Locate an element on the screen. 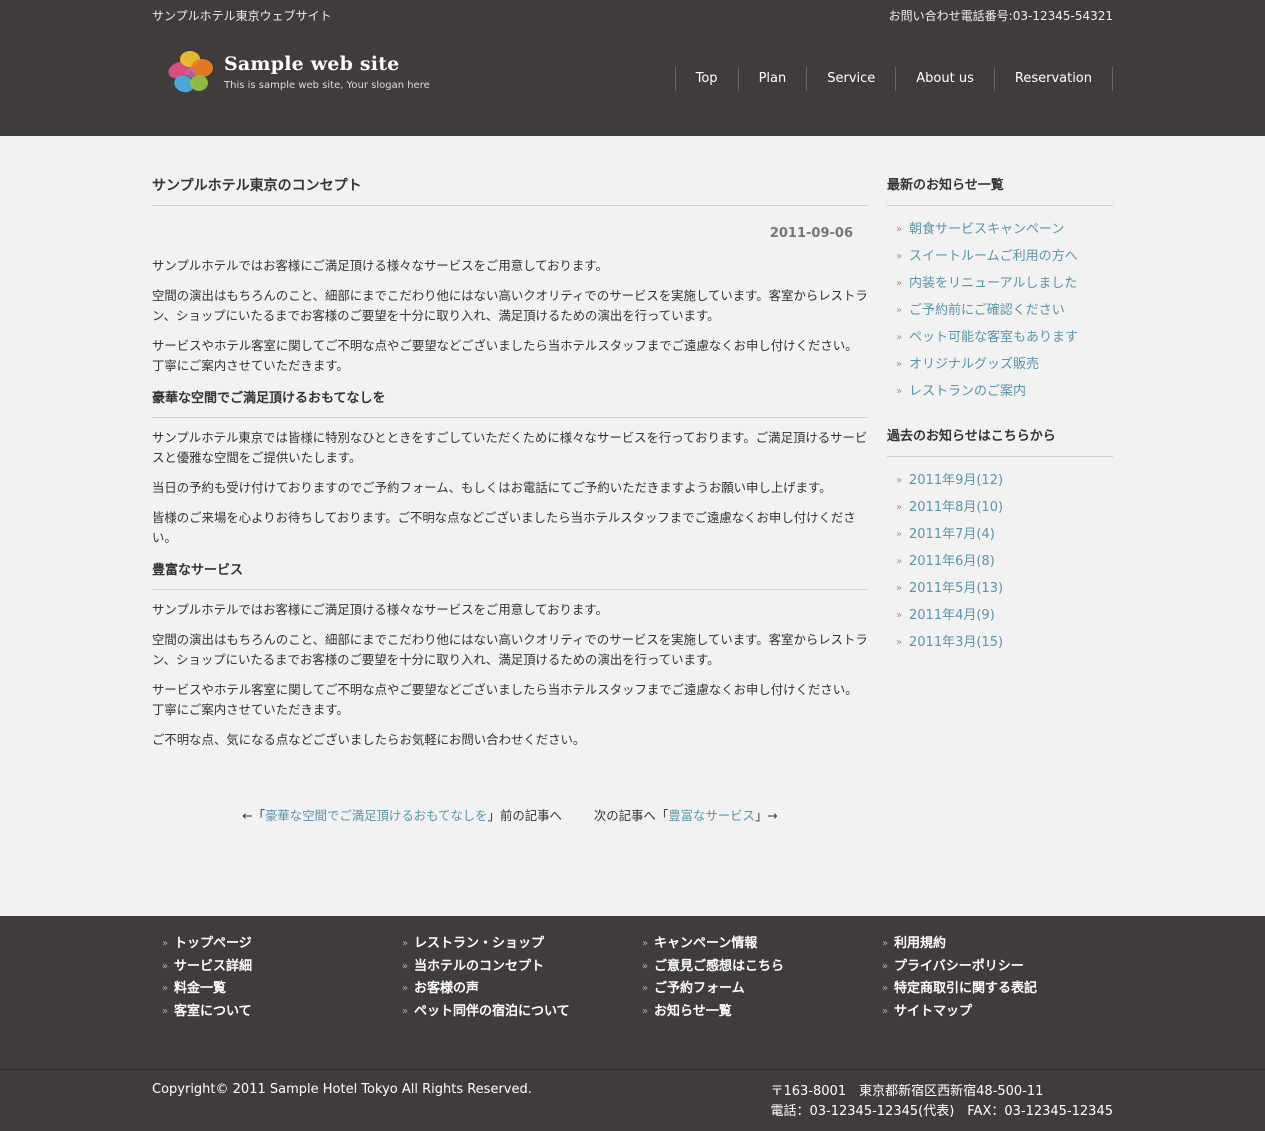 Image resolution: width=1265 pixels, height=1131 pixels. footer-column: » キャンペーン情報 » ご意見ご感想はこちら » ご予約フォーム » お知らせ一覧 is located at coordinates (752, 979).